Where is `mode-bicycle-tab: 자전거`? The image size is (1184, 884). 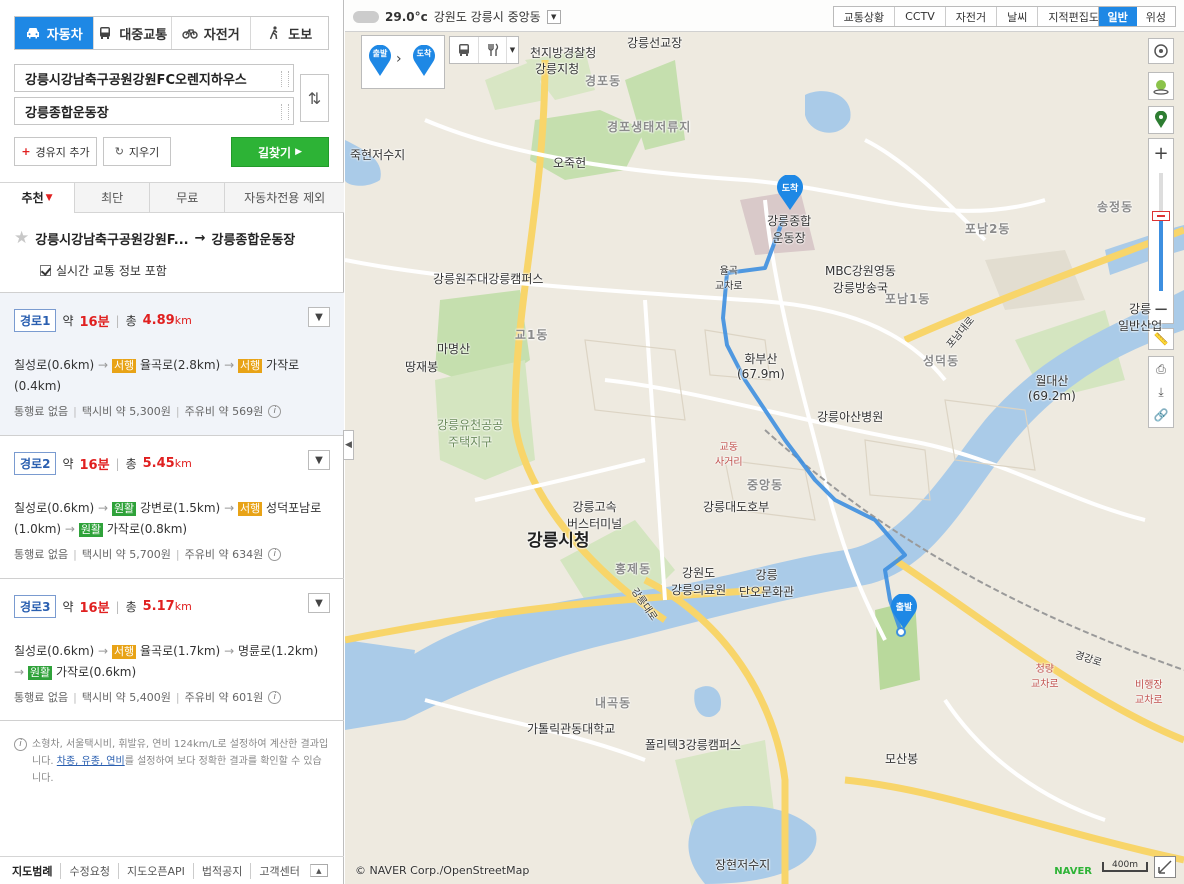 mode-bicycle-tab: 자전거 is located at coordinates (210, 33).